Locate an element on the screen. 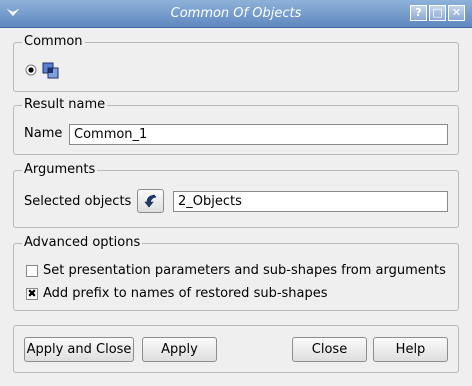 This screenshot has width=472, height=386. title-bar: Common Of Objects ? □ ✕ is located at coordinates (236, 14).